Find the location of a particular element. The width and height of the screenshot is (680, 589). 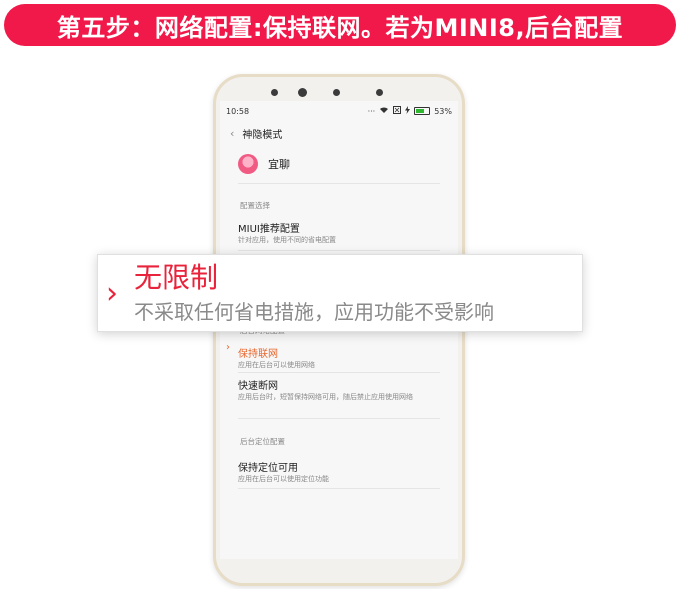

battery-icon is located at coordinates (422, 111).